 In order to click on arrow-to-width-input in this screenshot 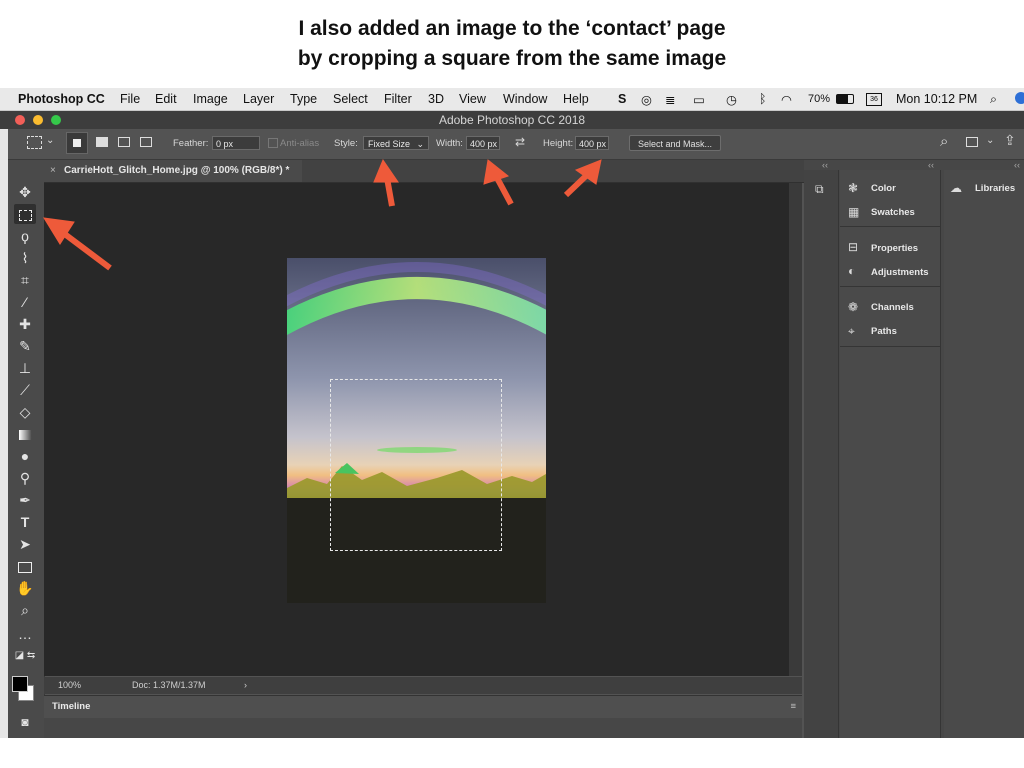, I will do `click(503, 190)`.